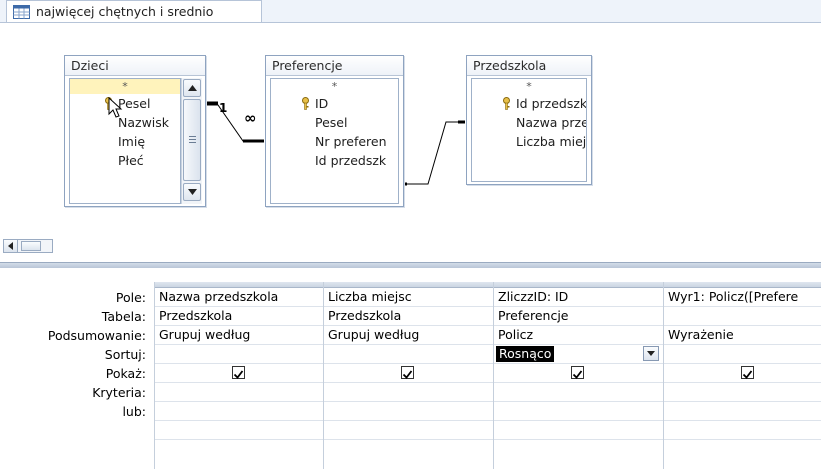  What do you see at coordinates (525, 354) in the screenshot?
I see `sort-selected-value: Rosnąco` at bounding box center [525, 354].